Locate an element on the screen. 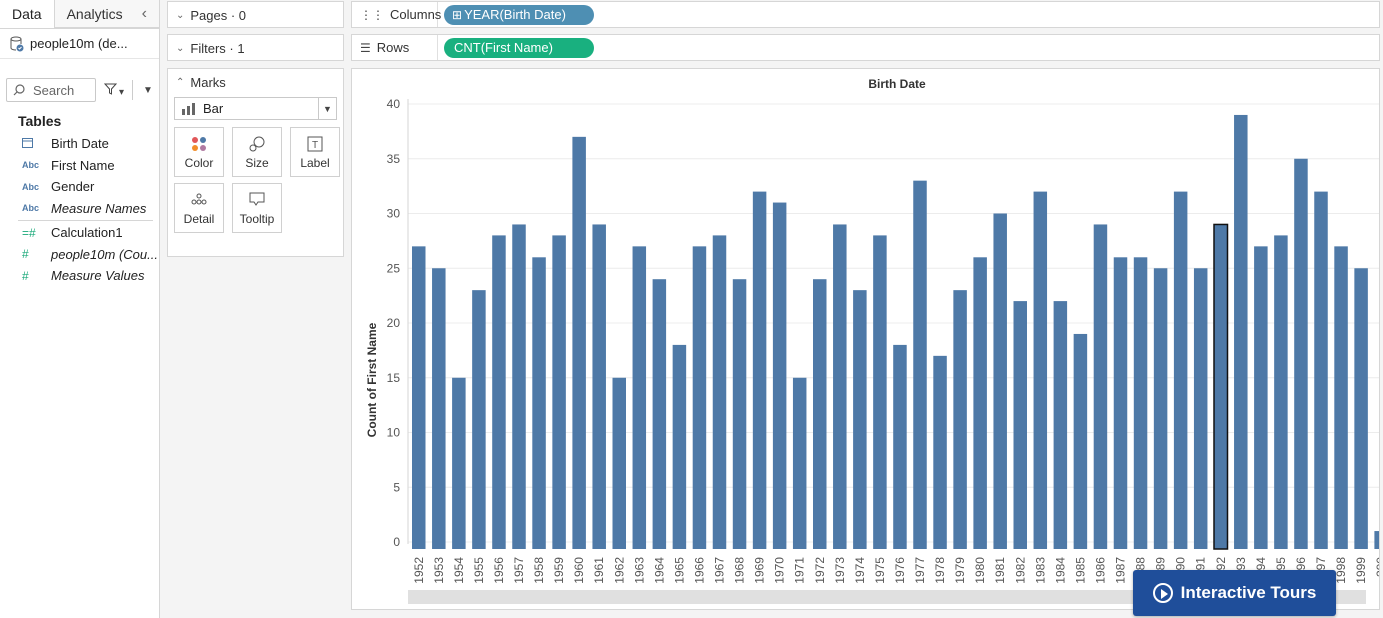 The height and width of the screenshot is (618, 1383). x-tick-label: 1956 is located at coordinates (499, 570).